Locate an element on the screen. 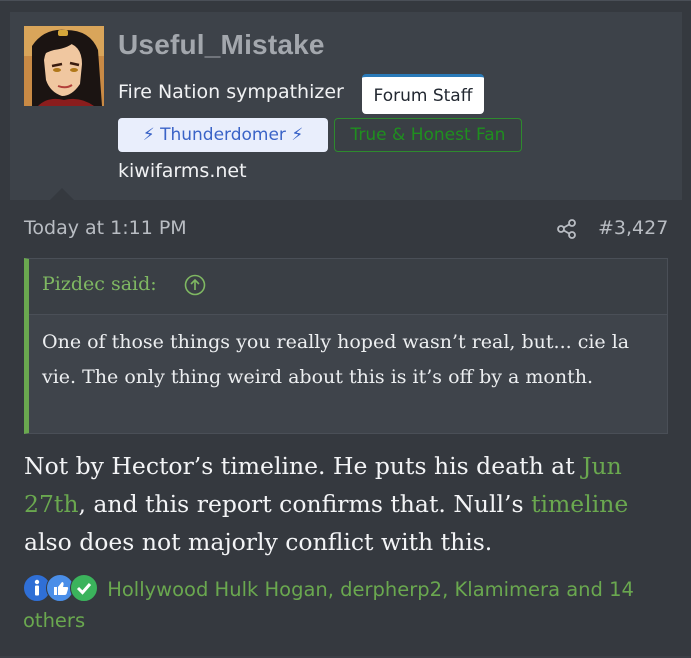  thunderdomer-banner: ⚡ Thunderdomer ⚡ is located at coordinates (223, 135).